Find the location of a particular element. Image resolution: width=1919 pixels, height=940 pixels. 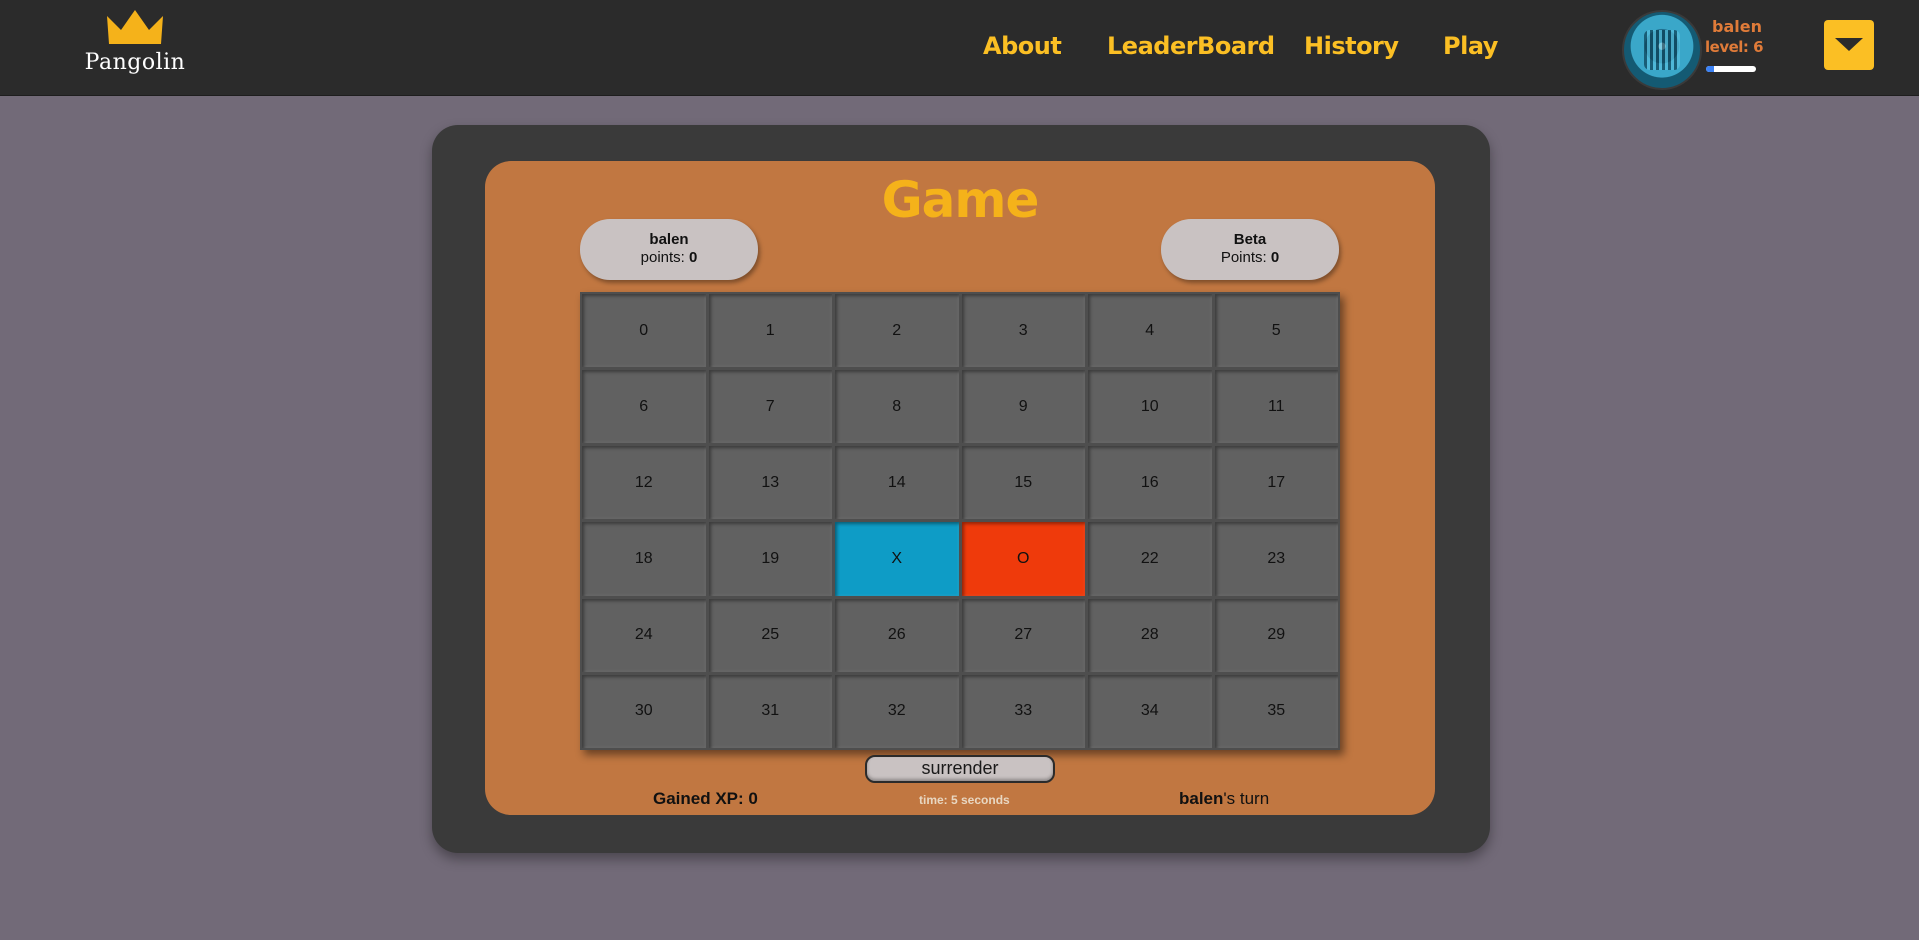

player1-card: balen points: 0 is located at coordinates (669, 249).